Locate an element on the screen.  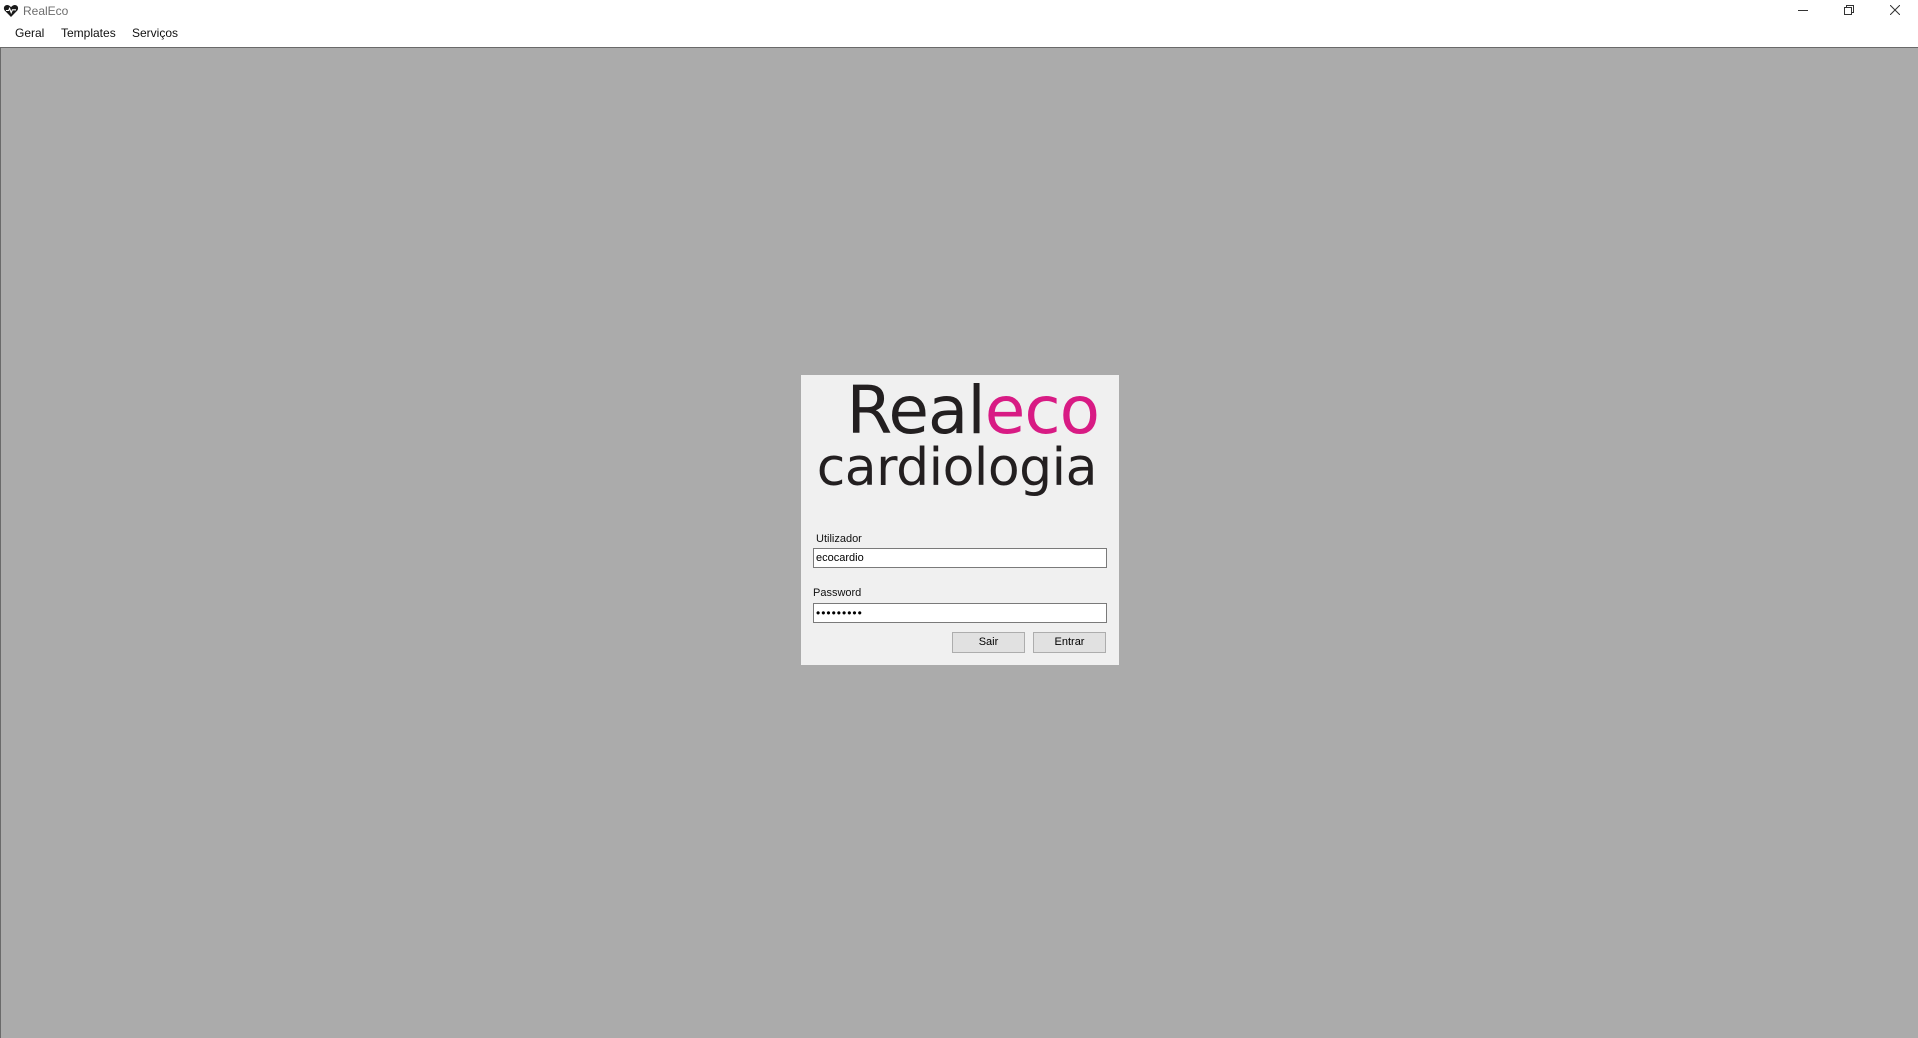
heart-icon is located at coordinates (11, 11).